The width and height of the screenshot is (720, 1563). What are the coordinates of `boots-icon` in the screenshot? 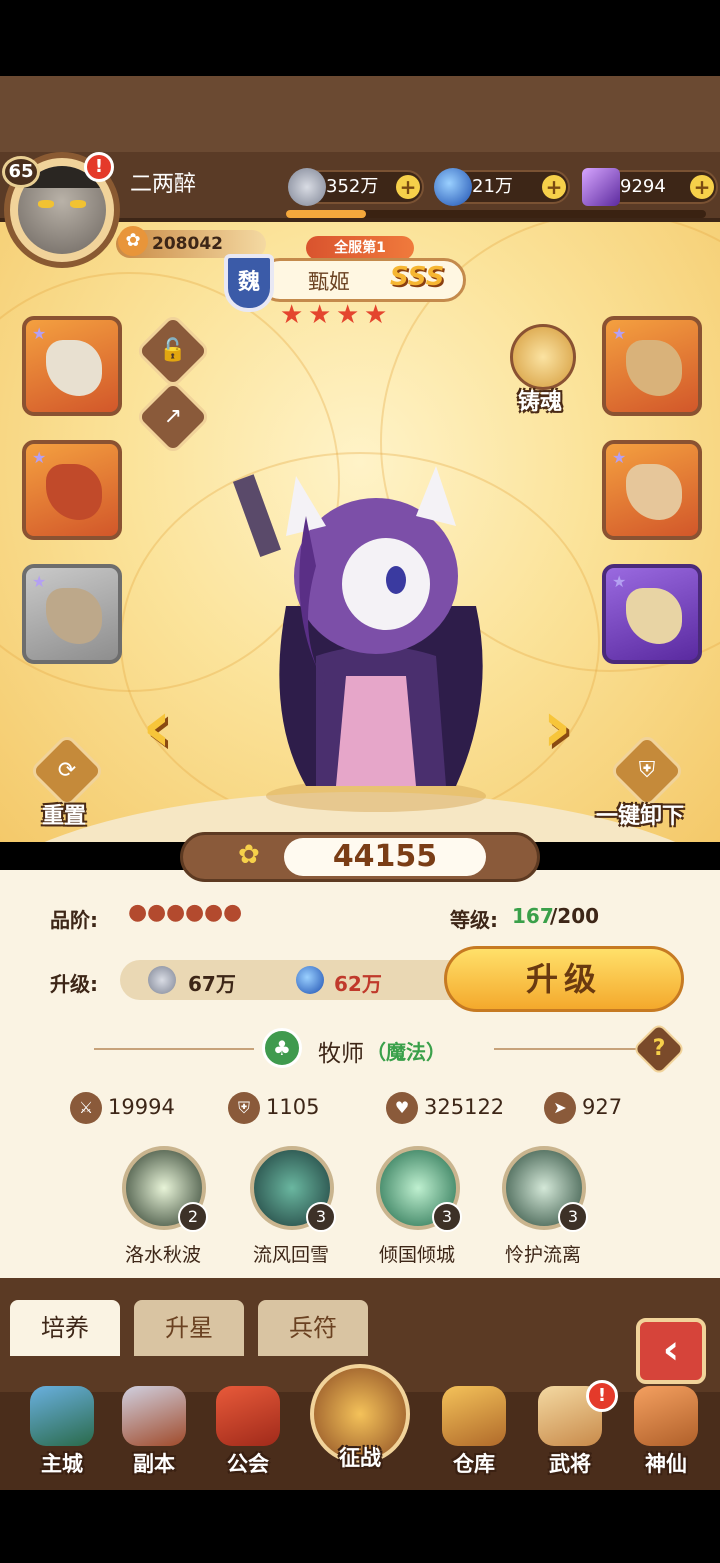 It's located at (654, 492).